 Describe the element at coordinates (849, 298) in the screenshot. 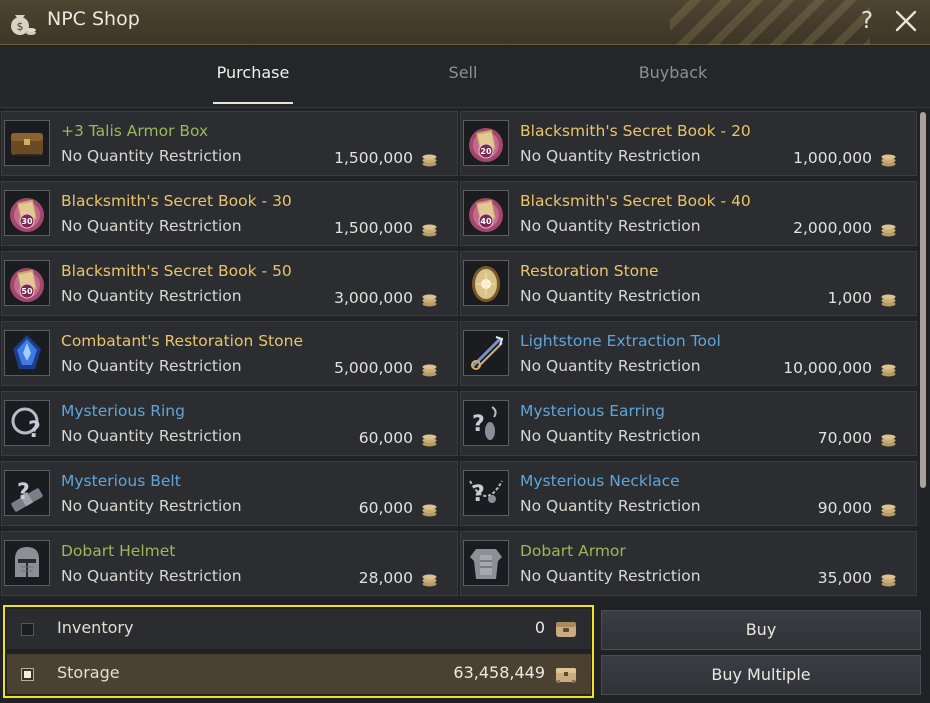

I see `item-price: 1,000` at that location.